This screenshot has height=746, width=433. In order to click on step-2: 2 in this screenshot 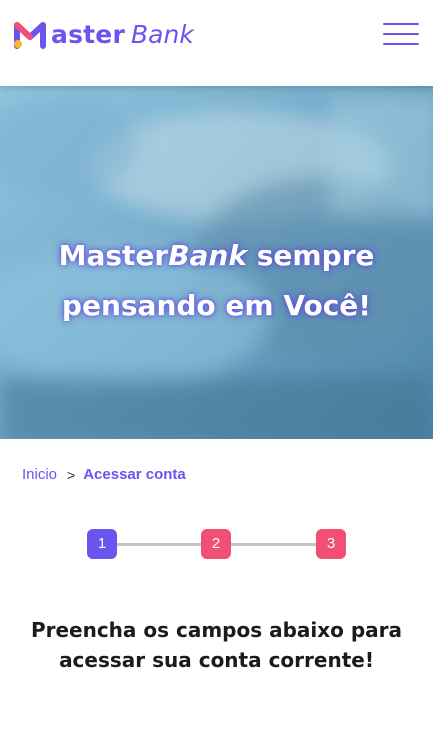, I will do `click(216, 544)`.